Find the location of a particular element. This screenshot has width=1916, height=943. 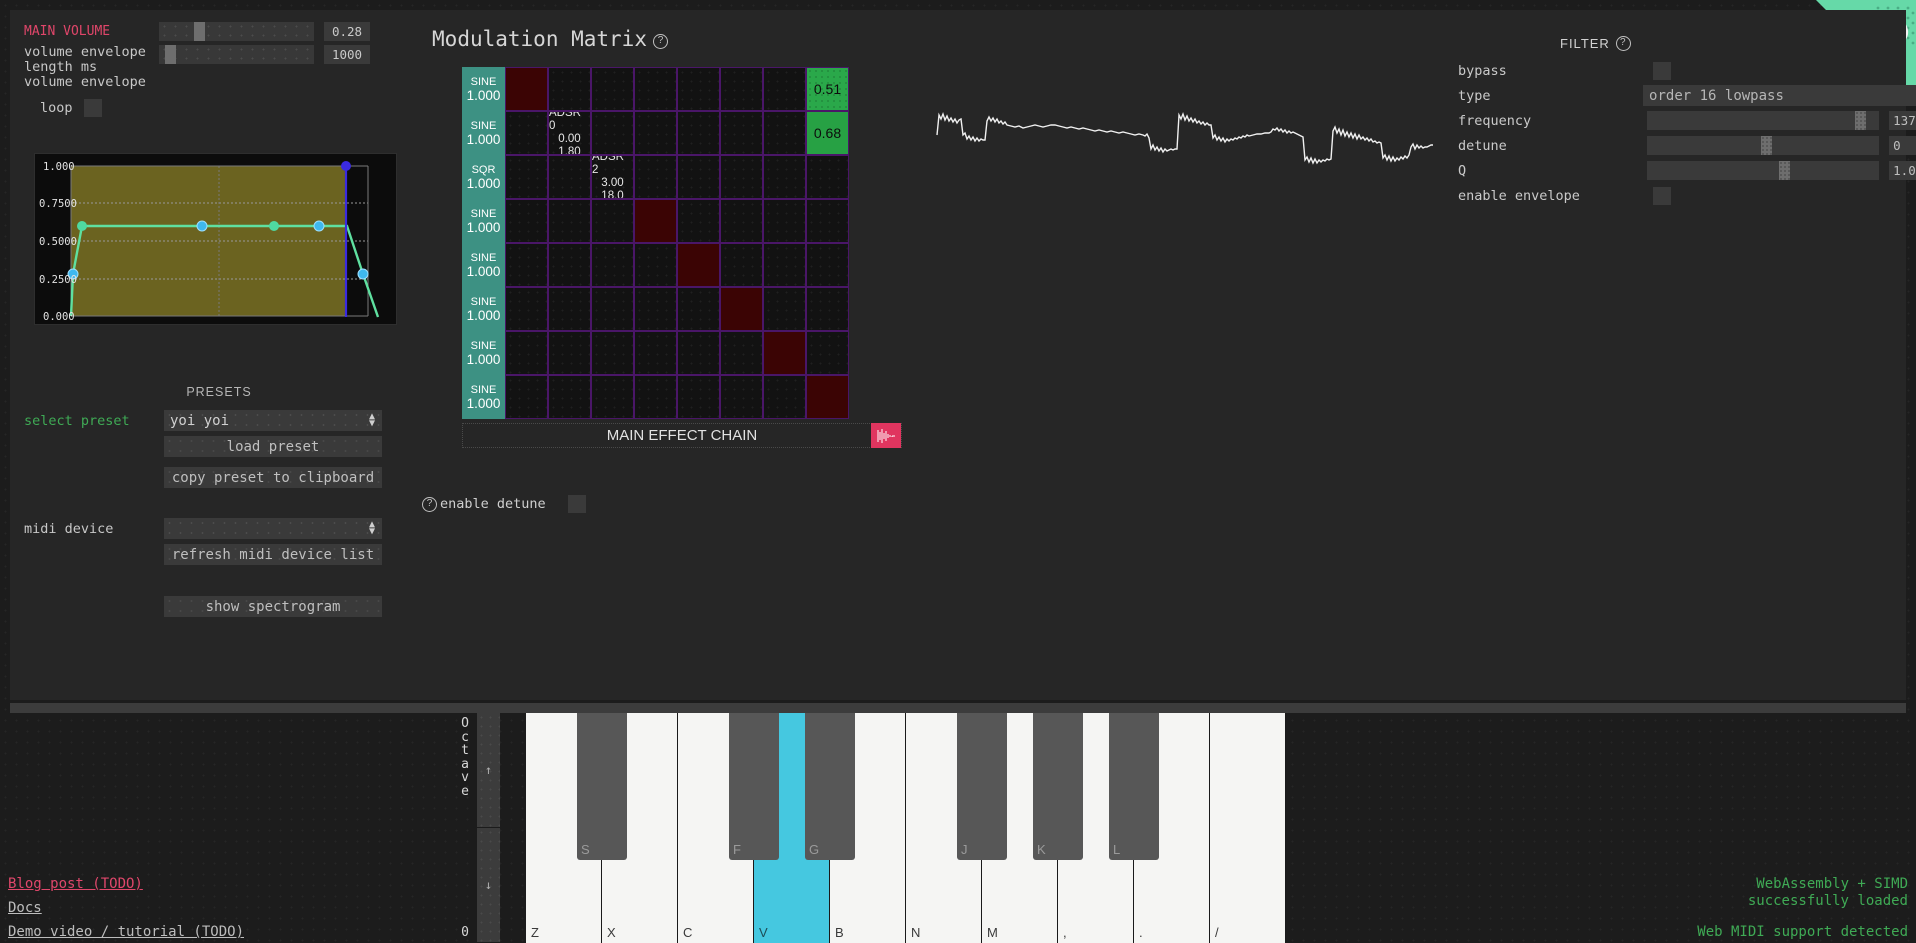

matrix-osc-3: SINE 1.000 is located at coordinates (483, 221).